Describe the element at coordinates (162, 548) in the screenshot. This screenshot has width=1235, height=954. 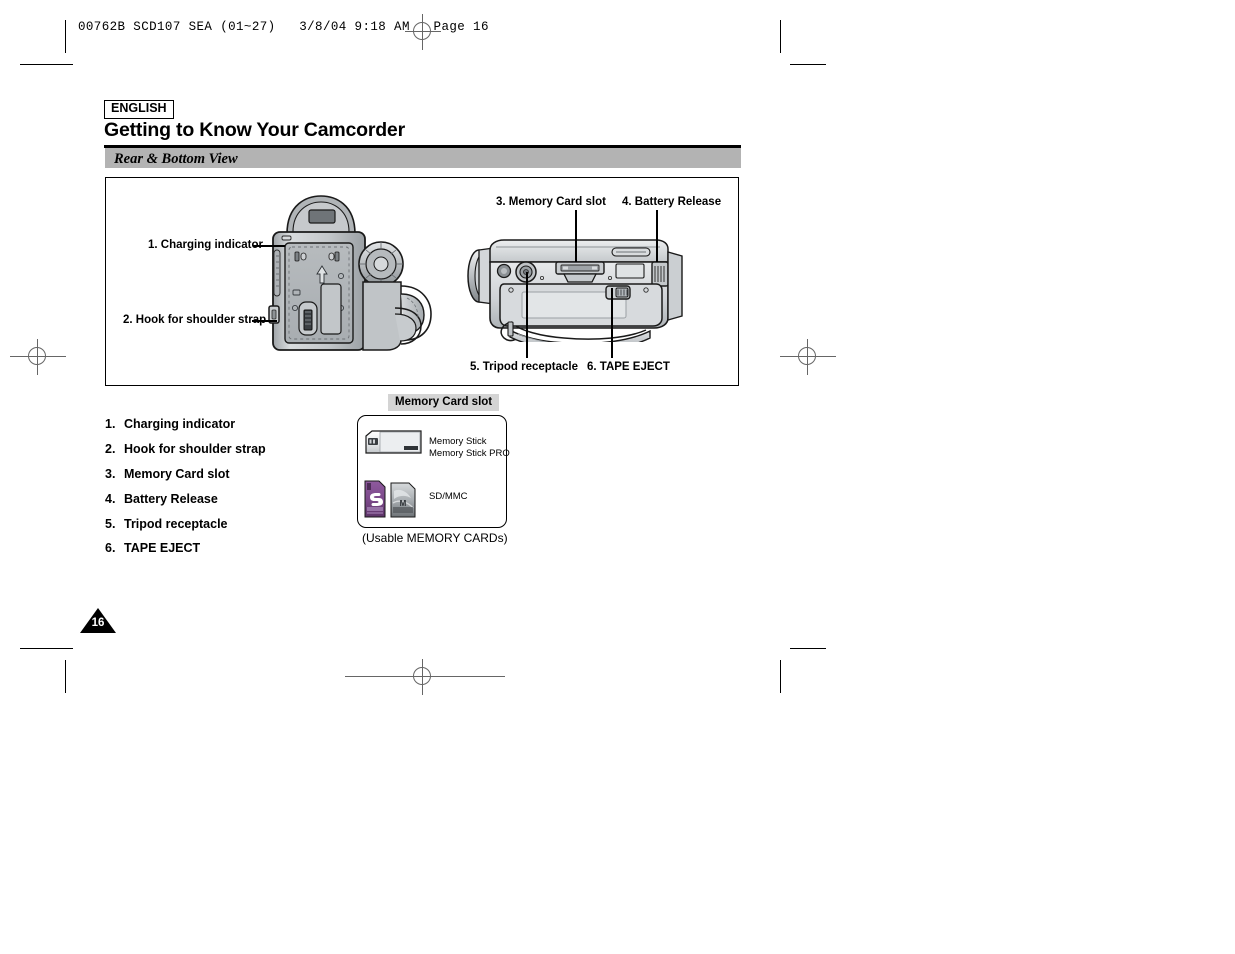
I see `list-item-label: TAPE EJECT` at that location.